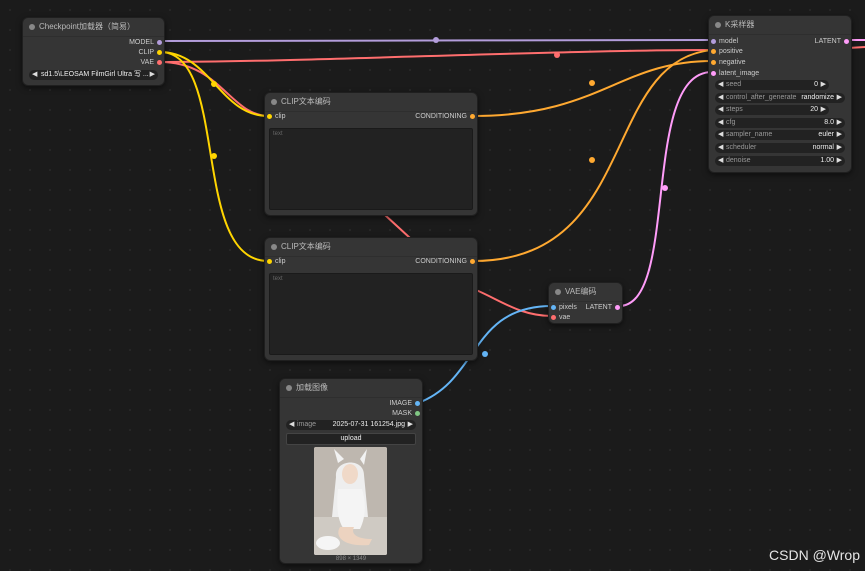 Image resolution: width=865 pixels, height=571 pixels. I want to click on image-select-widget: ◀ image 2025-07-31 161254.jpg ▶, so click(351, 425).